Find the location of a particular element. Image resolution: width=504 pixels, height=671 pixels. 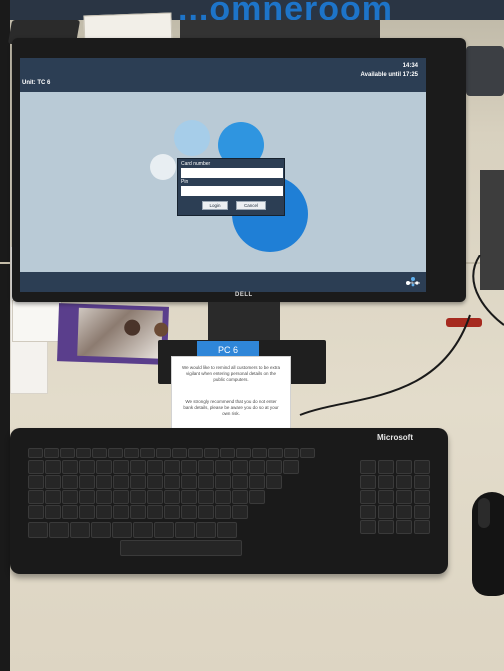

pin-input is located at coordinates (232, 191).